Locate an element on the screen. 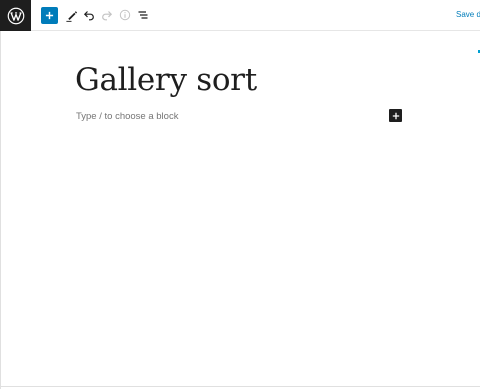  add-block-button is located at coordinates (49, 15).